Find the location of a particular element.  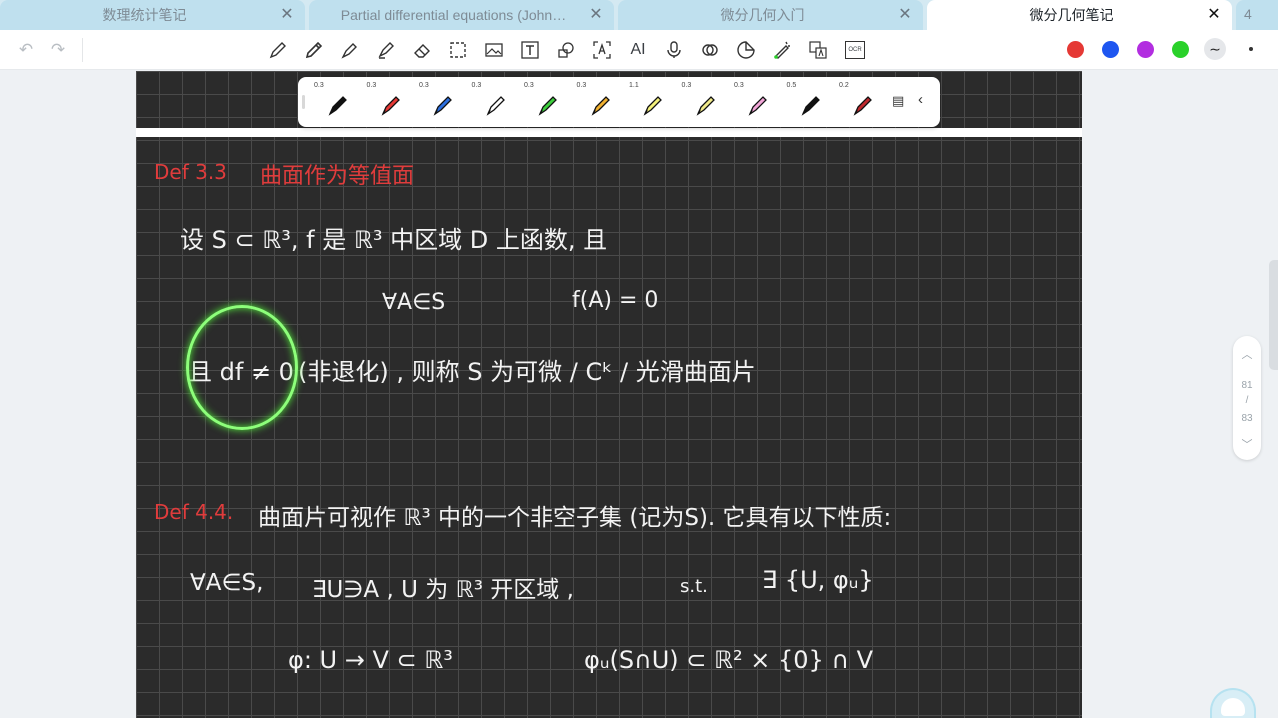

tab-label: 微分几何笔记 is located at coordinates (1071, 15).